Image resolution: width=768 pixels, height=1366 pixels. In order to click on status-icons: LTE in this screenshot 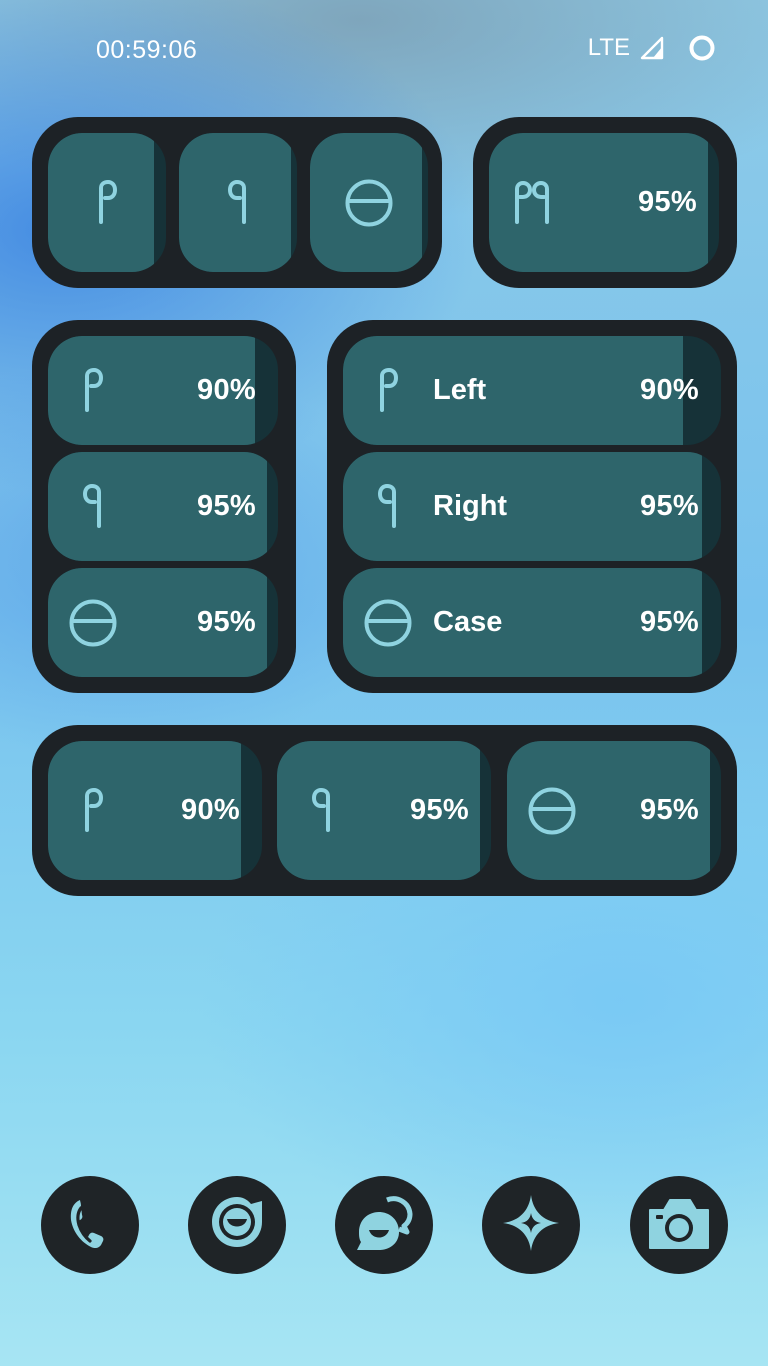, I will do `click(652, 48)`.